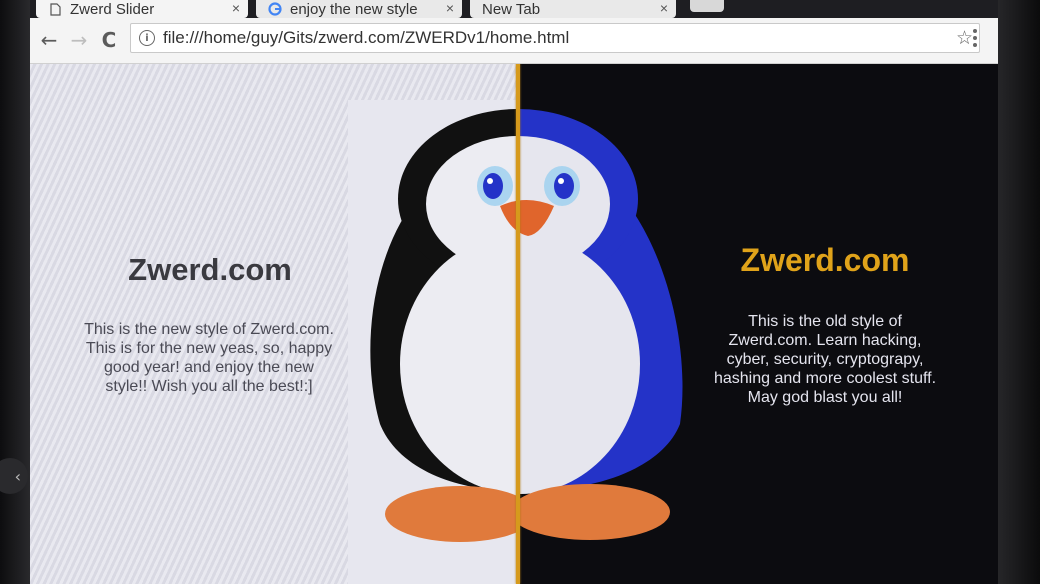 The height and width of the screenshot is (584, 1040). I want to click on menu-kebab-icon, so click(975, 38).